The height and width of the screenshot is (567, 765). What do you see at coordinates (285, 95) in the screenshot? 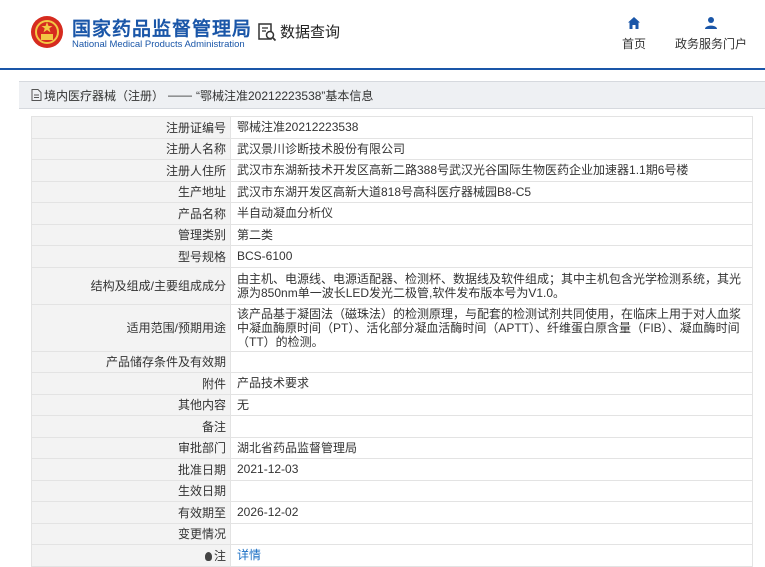
I see `breadcrumb-title: “鄂械注准20212223538”基本信息` at bounding box center [285, 95].